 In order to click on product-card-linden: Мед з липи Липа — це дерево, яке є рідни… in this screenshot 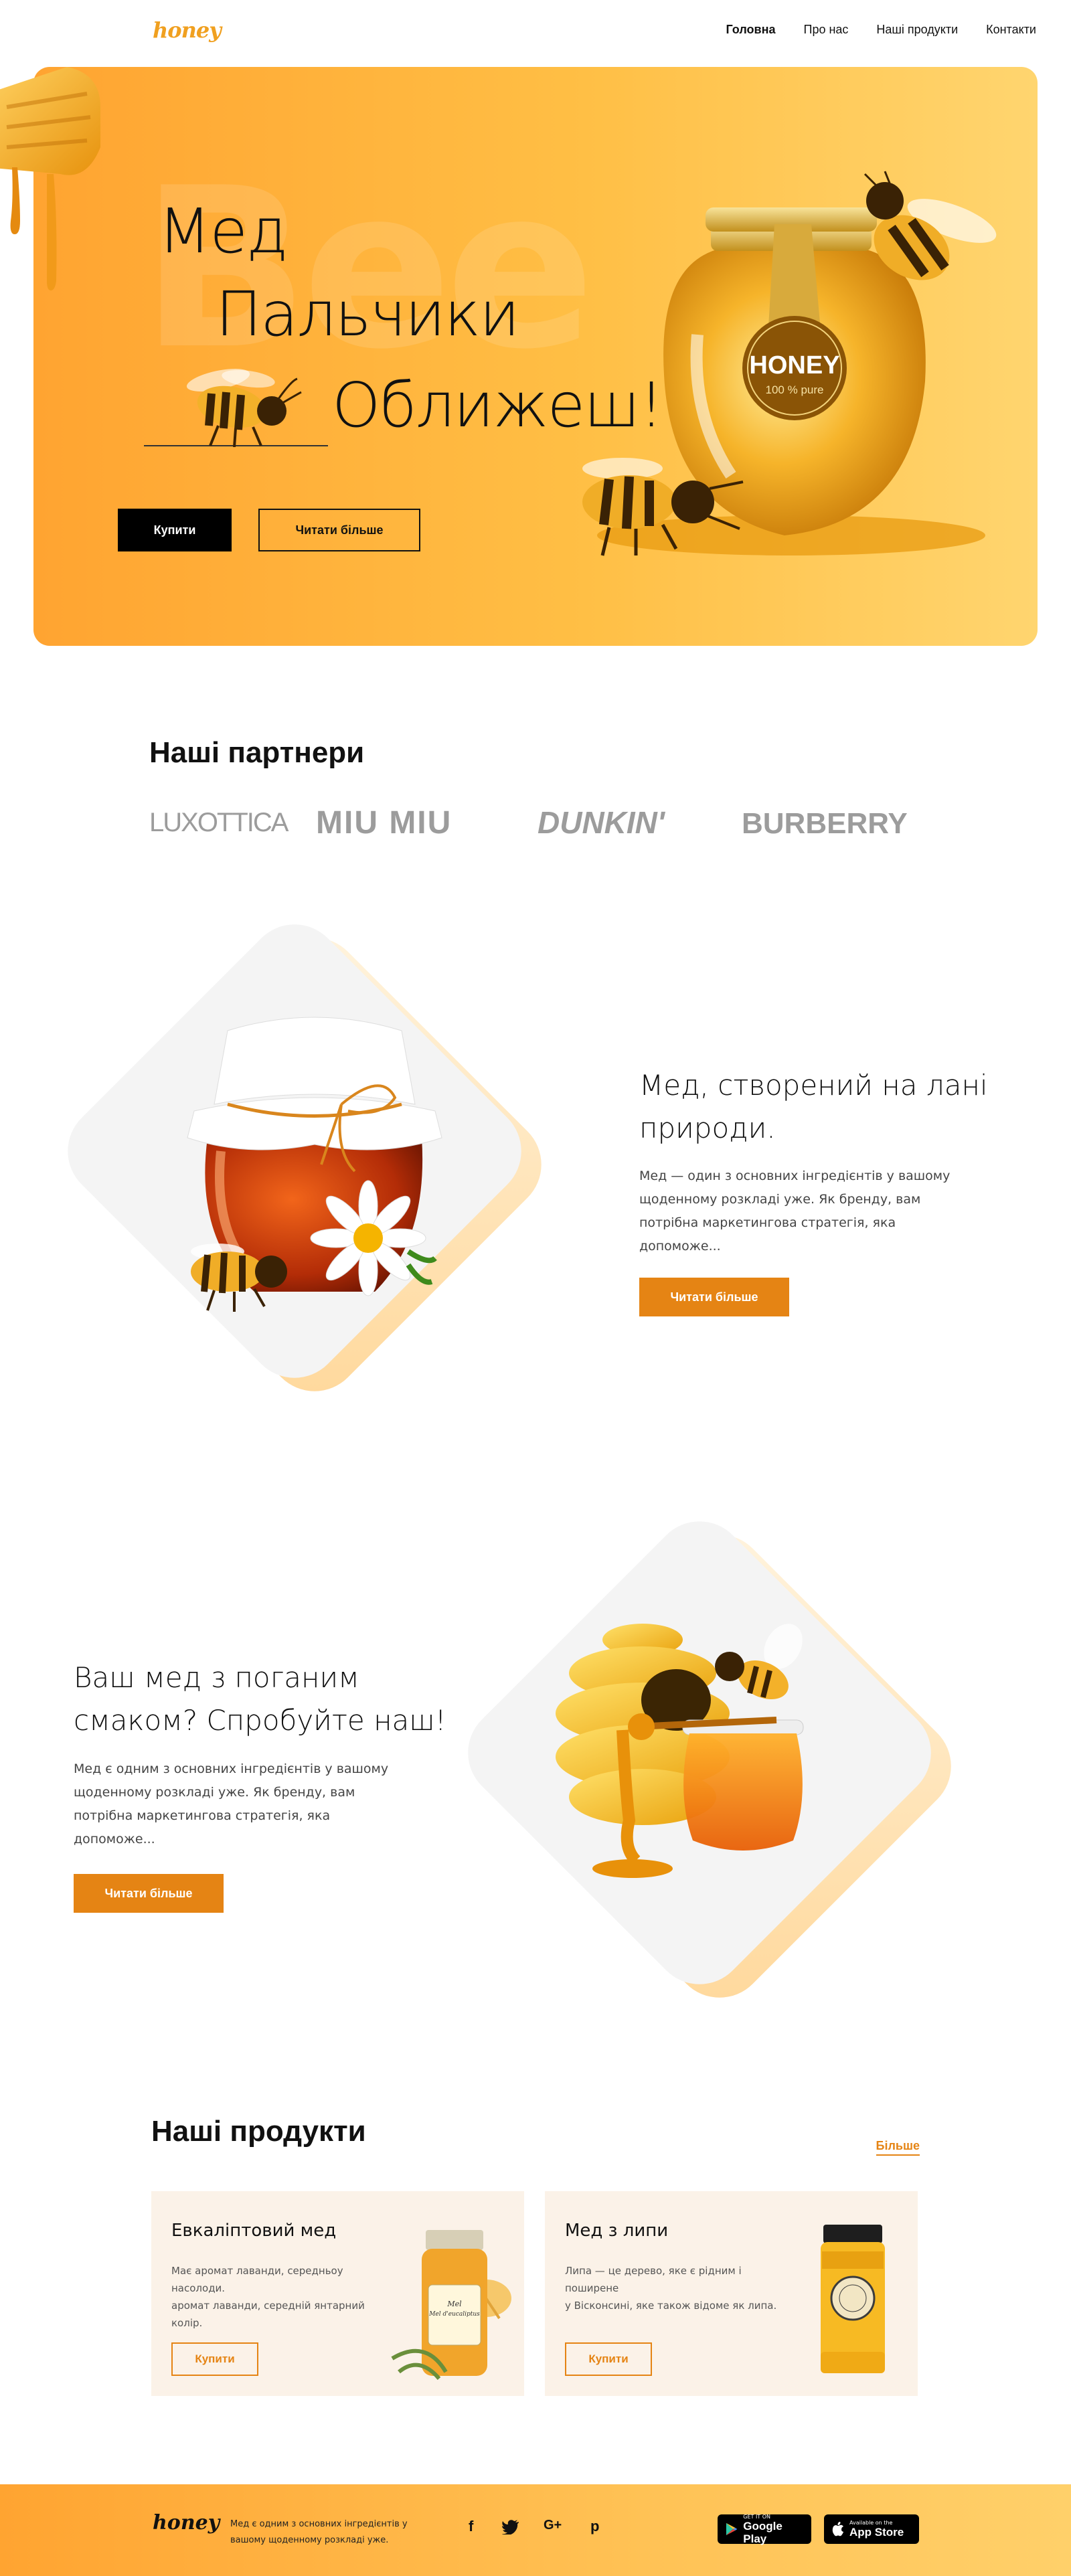, I will do `click(732, 2293)`.